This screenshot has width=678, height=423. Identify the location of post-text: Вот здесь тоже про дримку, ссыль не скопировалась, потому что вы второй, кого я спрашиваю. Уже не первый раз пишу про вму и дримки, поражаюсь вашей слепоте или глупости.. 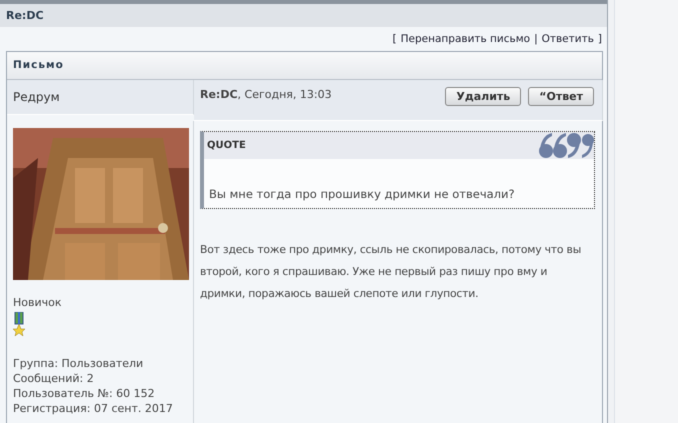
(391, 272).